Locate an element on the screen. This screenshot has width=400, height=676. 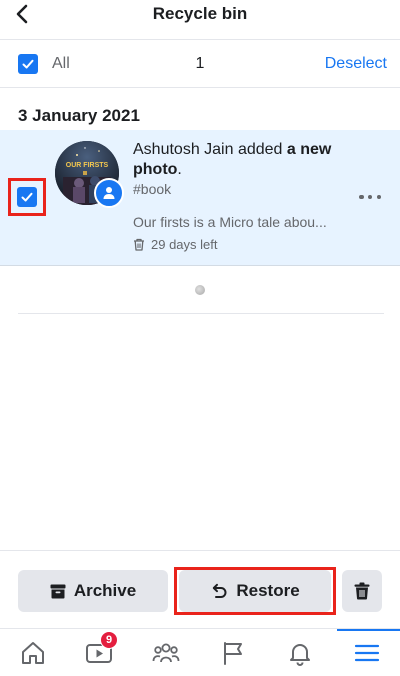
tab-home is located at coordinates (33, 652).